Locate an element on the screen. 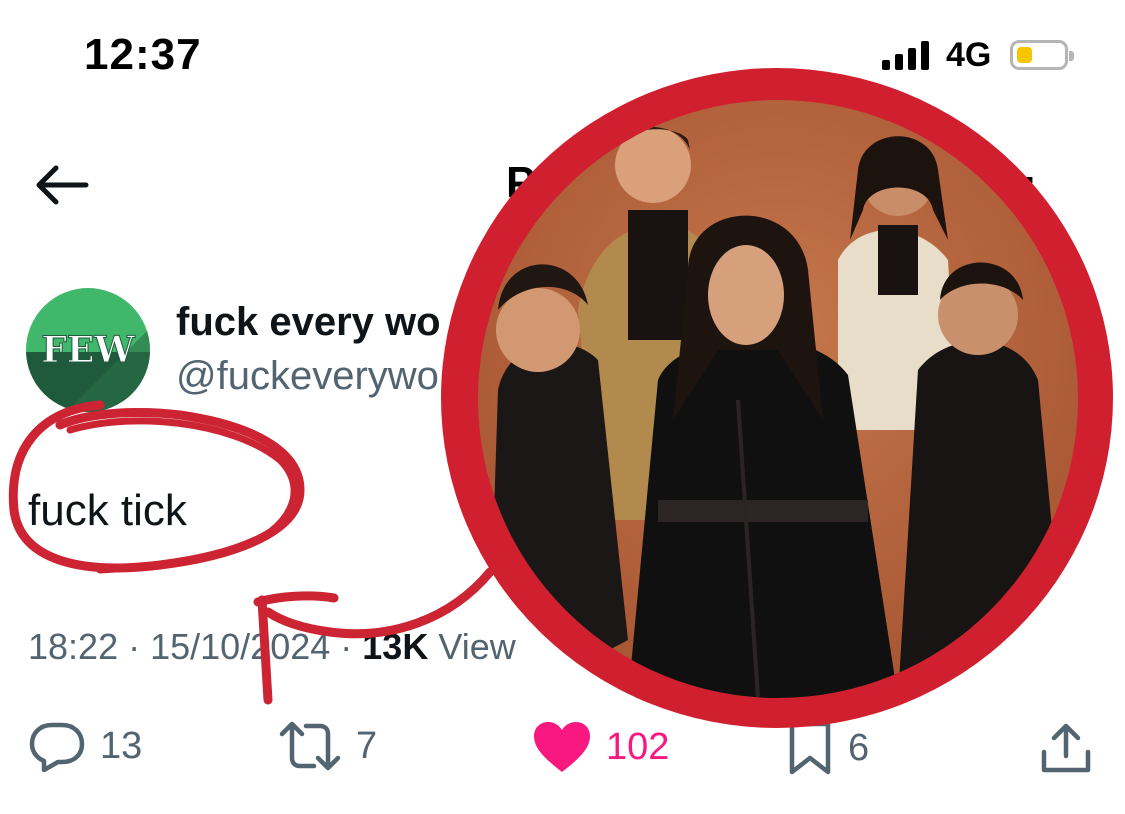  share-button is located at coordinates (1066, 748).